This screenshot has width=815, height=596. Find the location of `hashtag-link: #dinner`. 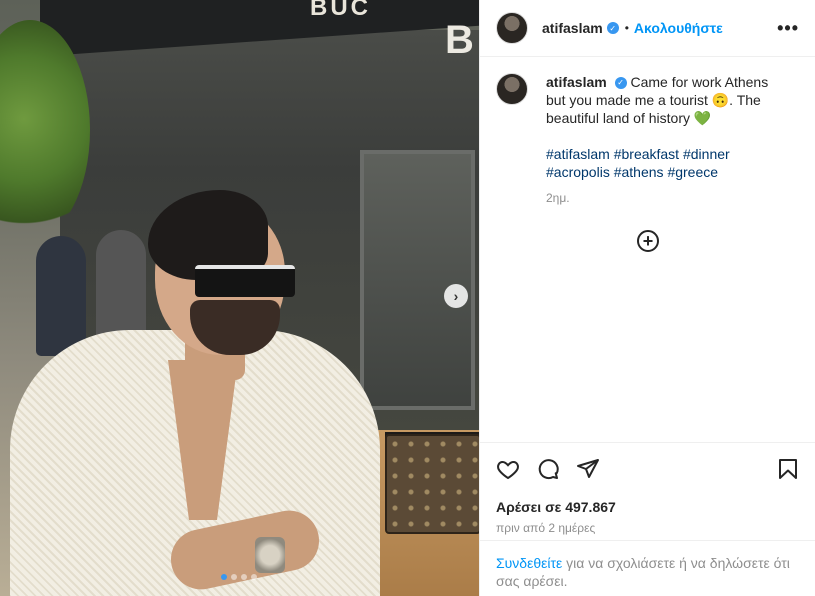

hashtag-link: #dinner is located at coordinates (706, 154).